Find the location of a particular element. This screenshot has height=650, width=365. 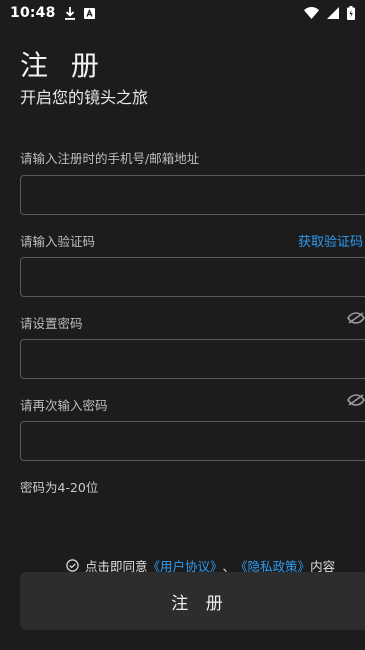

status-icons is located at coordinates (329, 13).